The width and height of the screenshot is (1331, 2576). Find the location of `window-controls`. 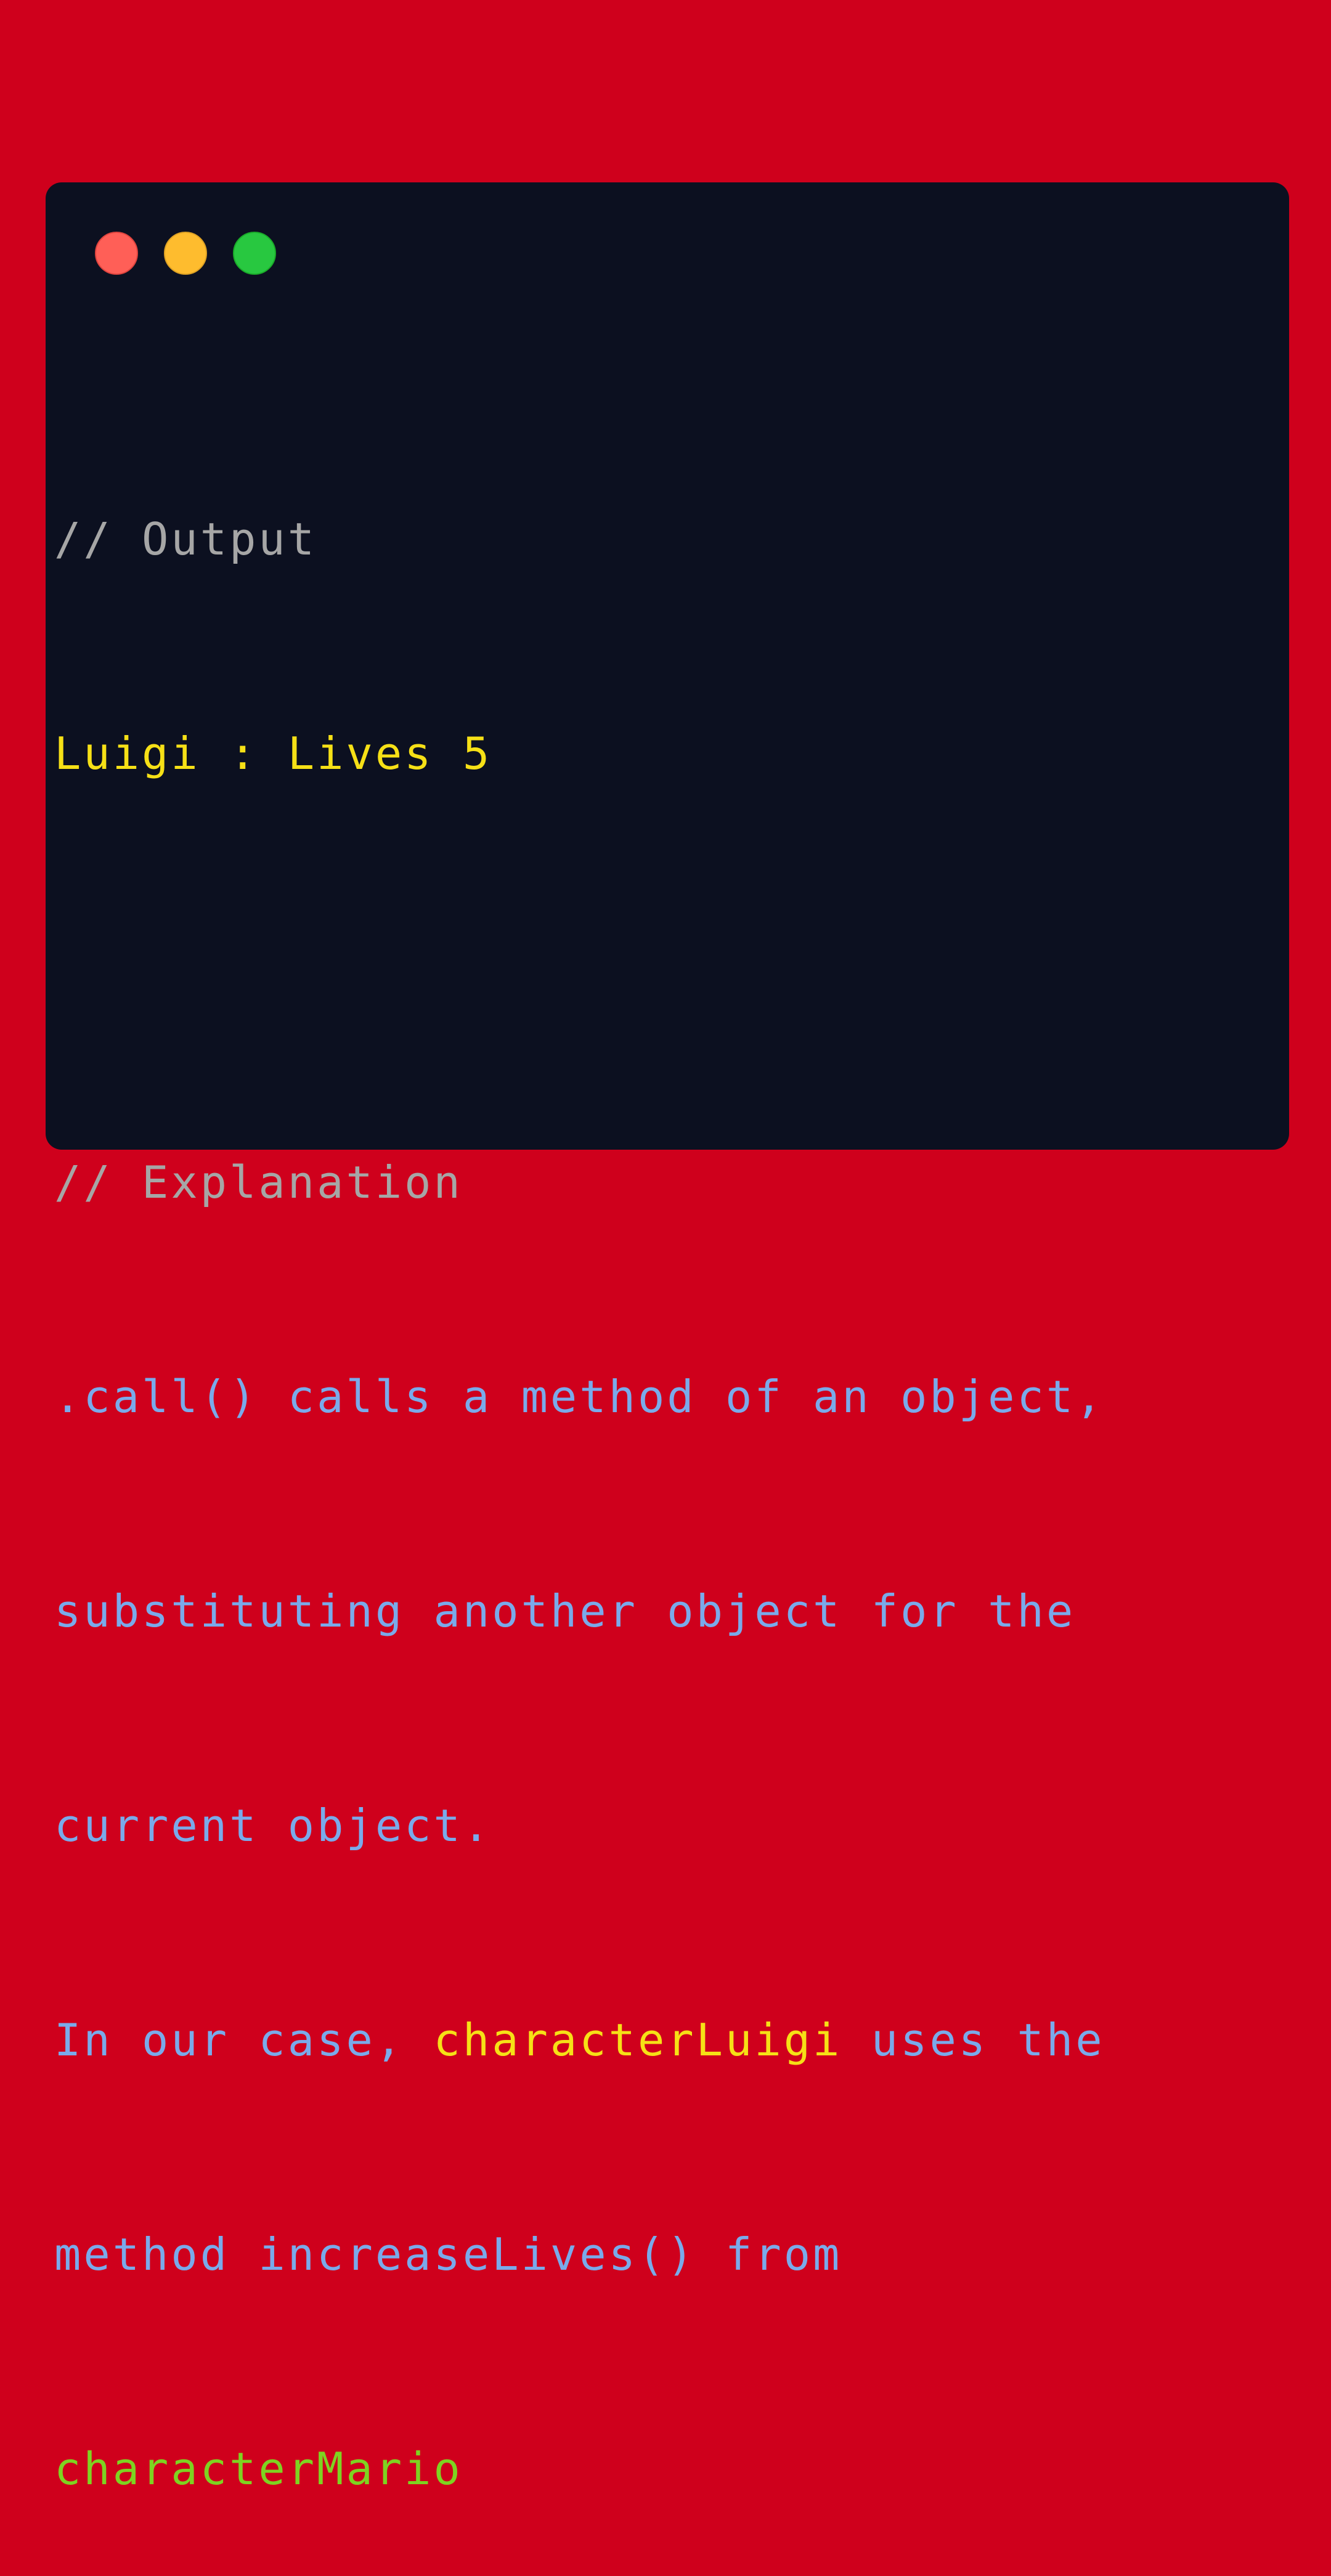

window-controls is located at coordinates (185, 253).